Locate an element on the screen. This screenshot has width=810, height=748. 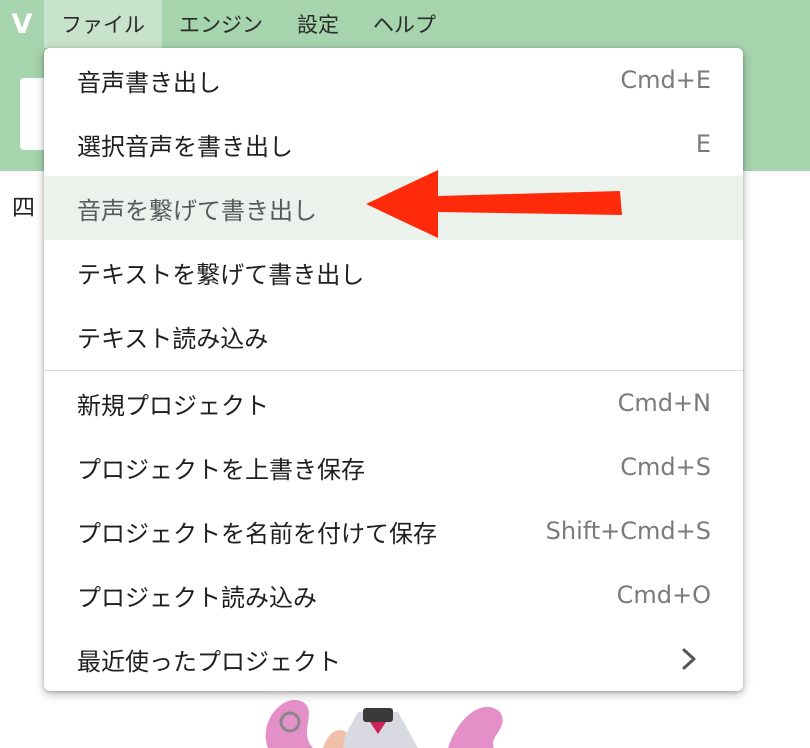
menubar: V ファイル エンジン 設定 ヘルプ is located at coordinates (405, 24).